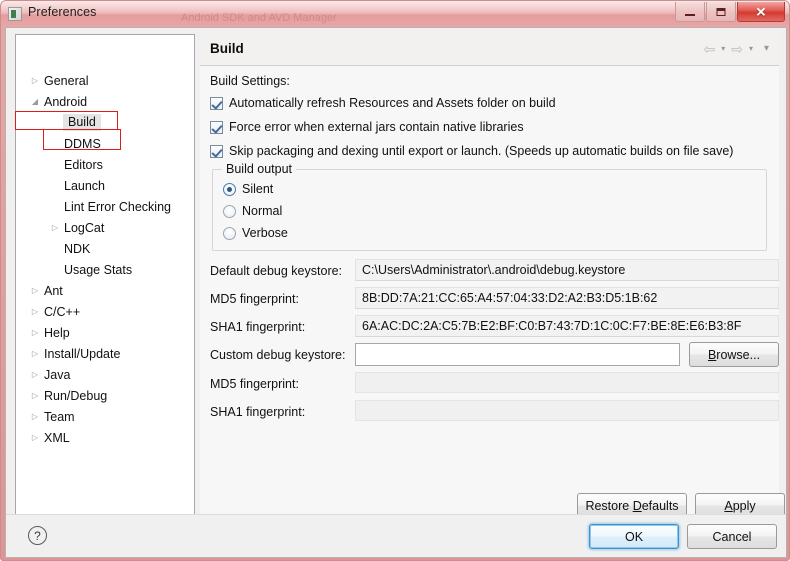  What do you see at coordinates (229, 189) in the screenshot?
I see `radio-icon-silent` at bounding box center [229, 189].